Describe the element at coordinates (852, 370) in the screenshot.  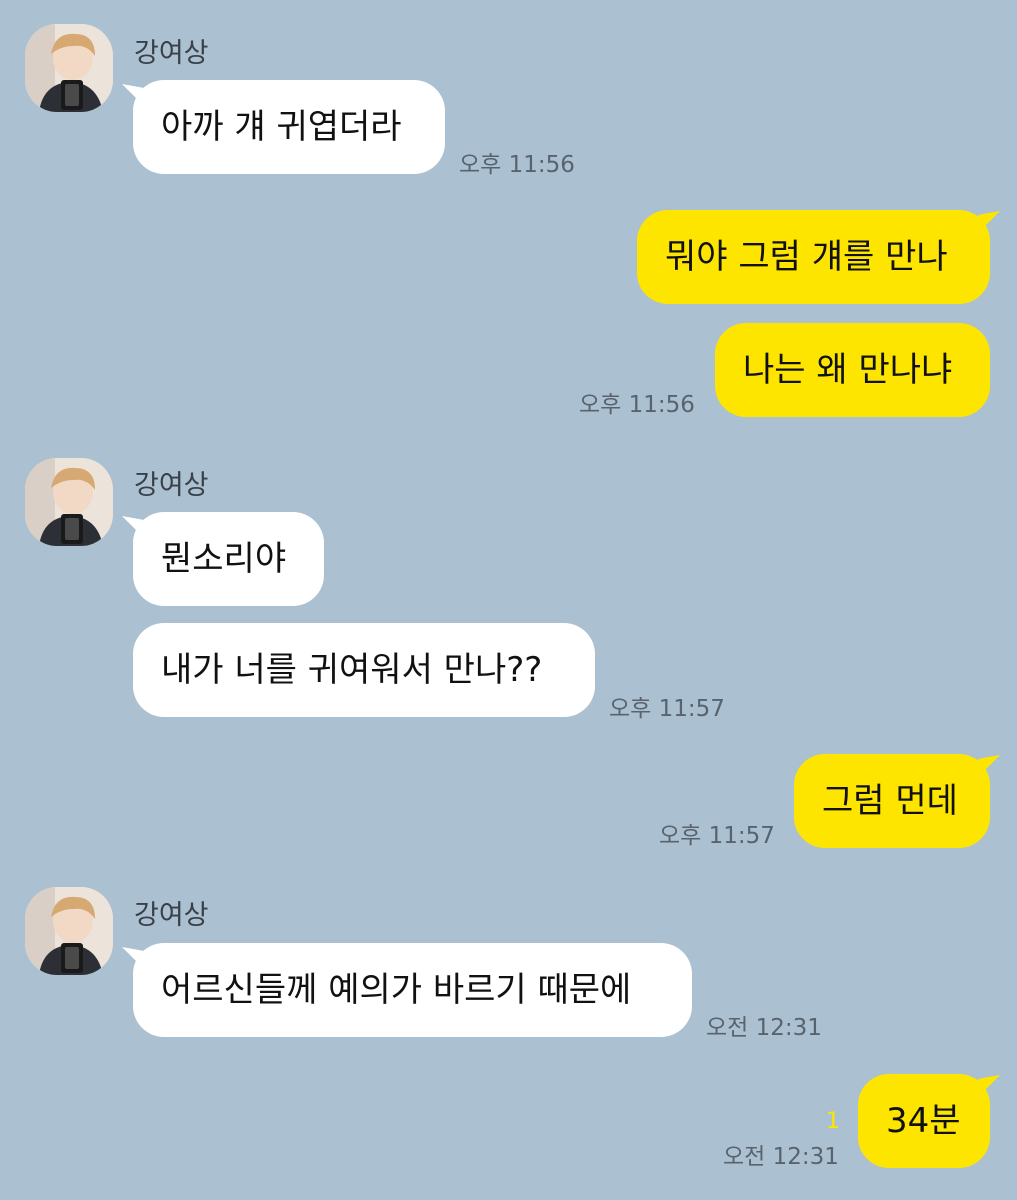
I see `message-bubble: 나는 왜 만나냐` at that location.